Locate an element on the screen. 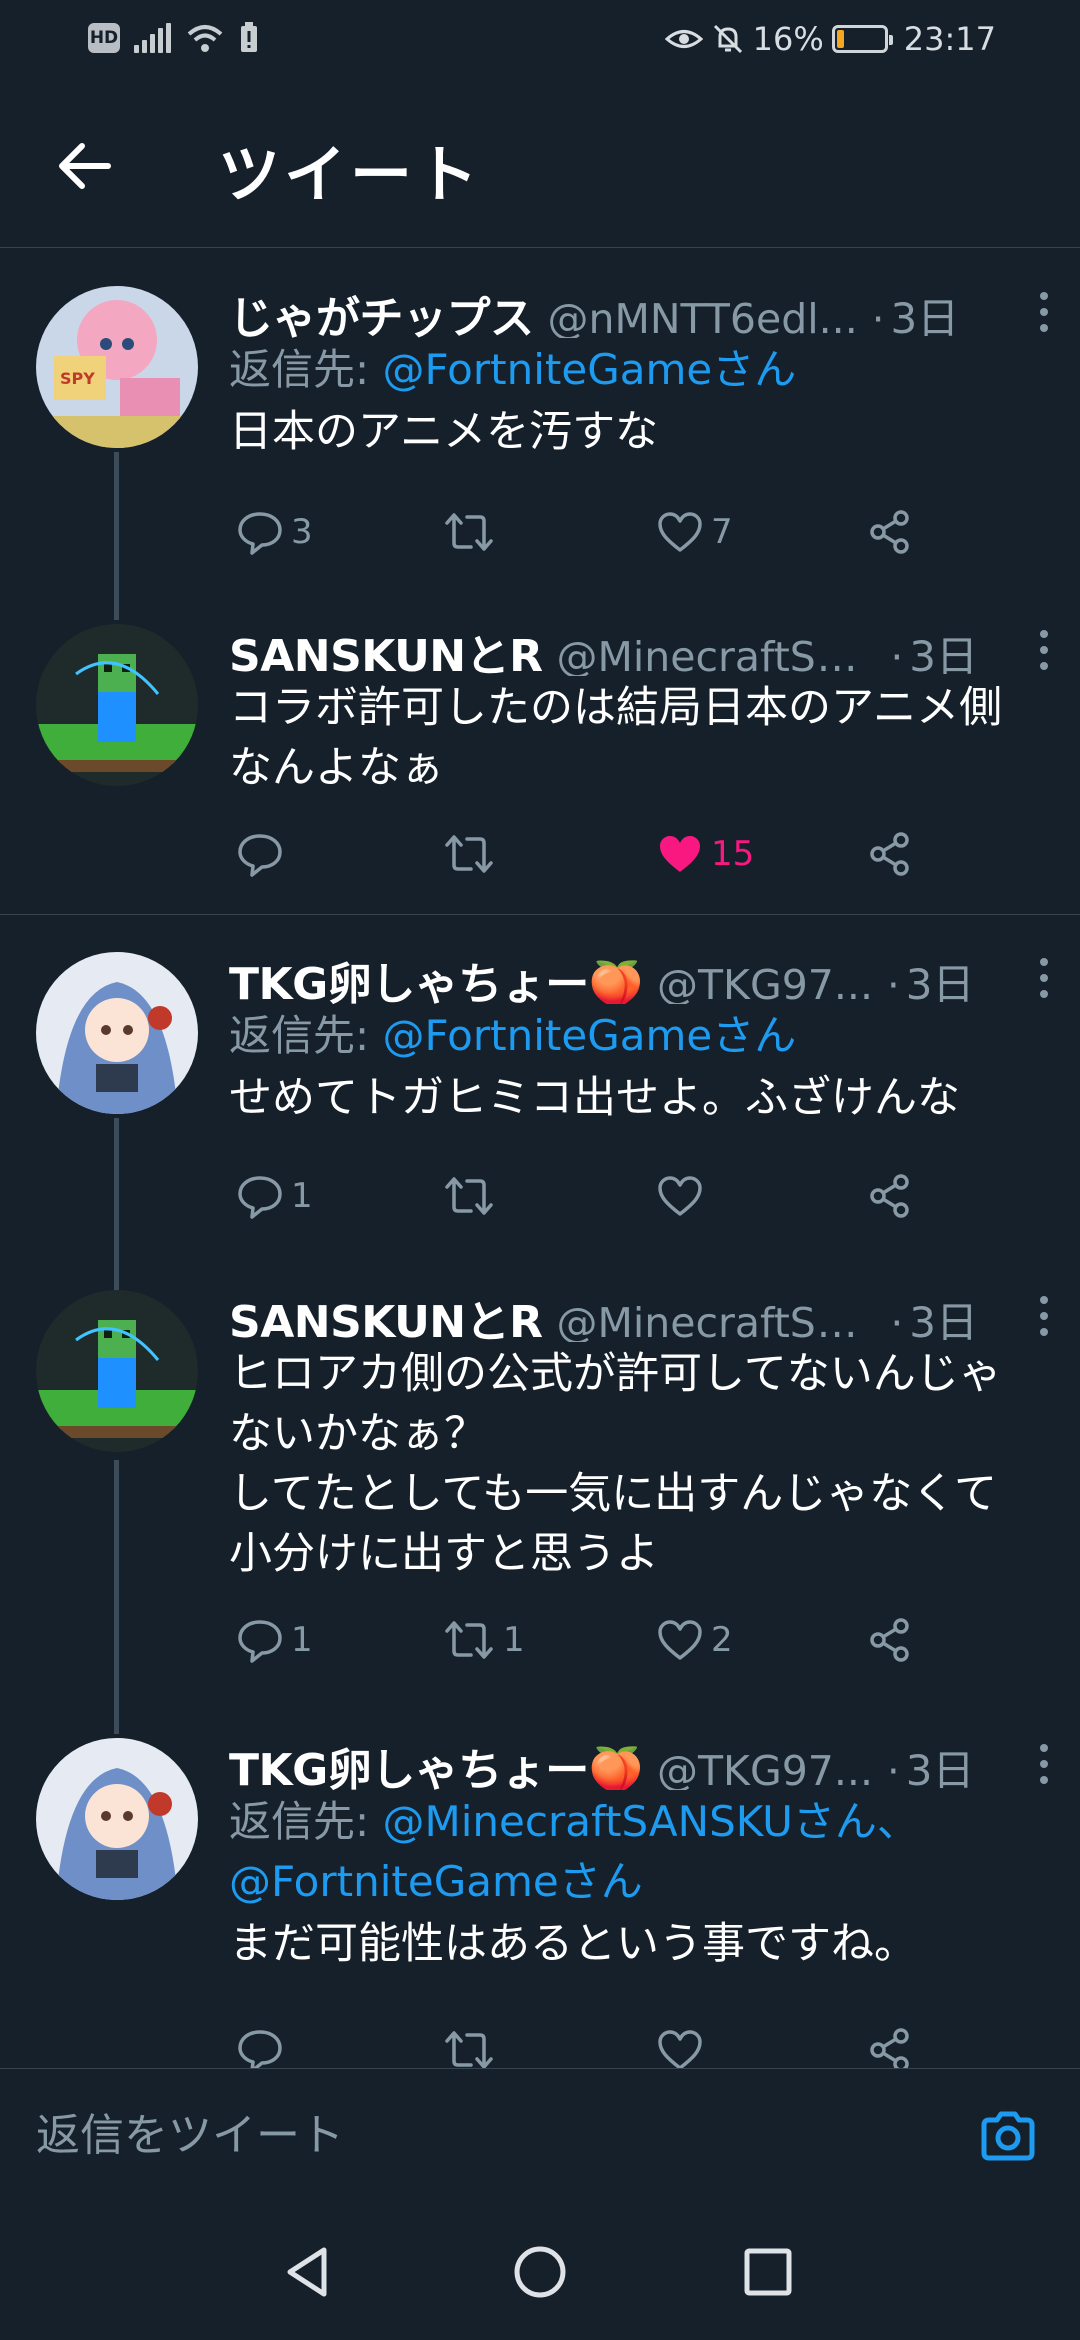 This screenshot has width=1080, height=2340. thread-line is located at coordinates (116, 536).